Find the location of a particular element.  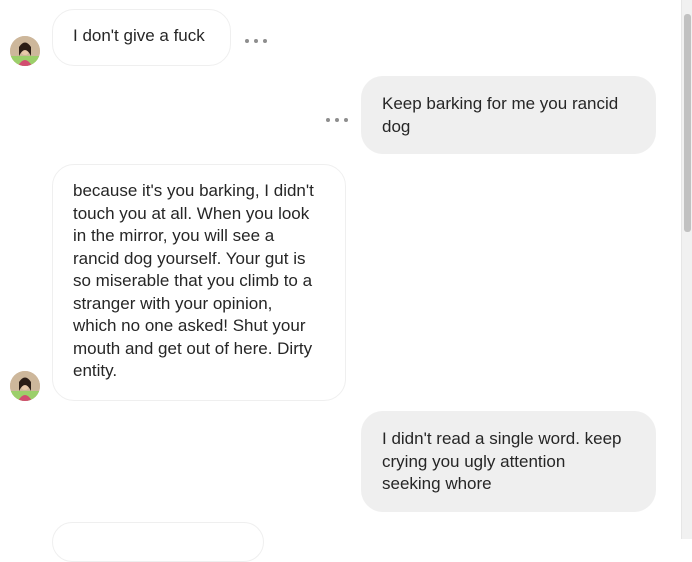

scrollbar-thumb is located at coordinates (687, 123).